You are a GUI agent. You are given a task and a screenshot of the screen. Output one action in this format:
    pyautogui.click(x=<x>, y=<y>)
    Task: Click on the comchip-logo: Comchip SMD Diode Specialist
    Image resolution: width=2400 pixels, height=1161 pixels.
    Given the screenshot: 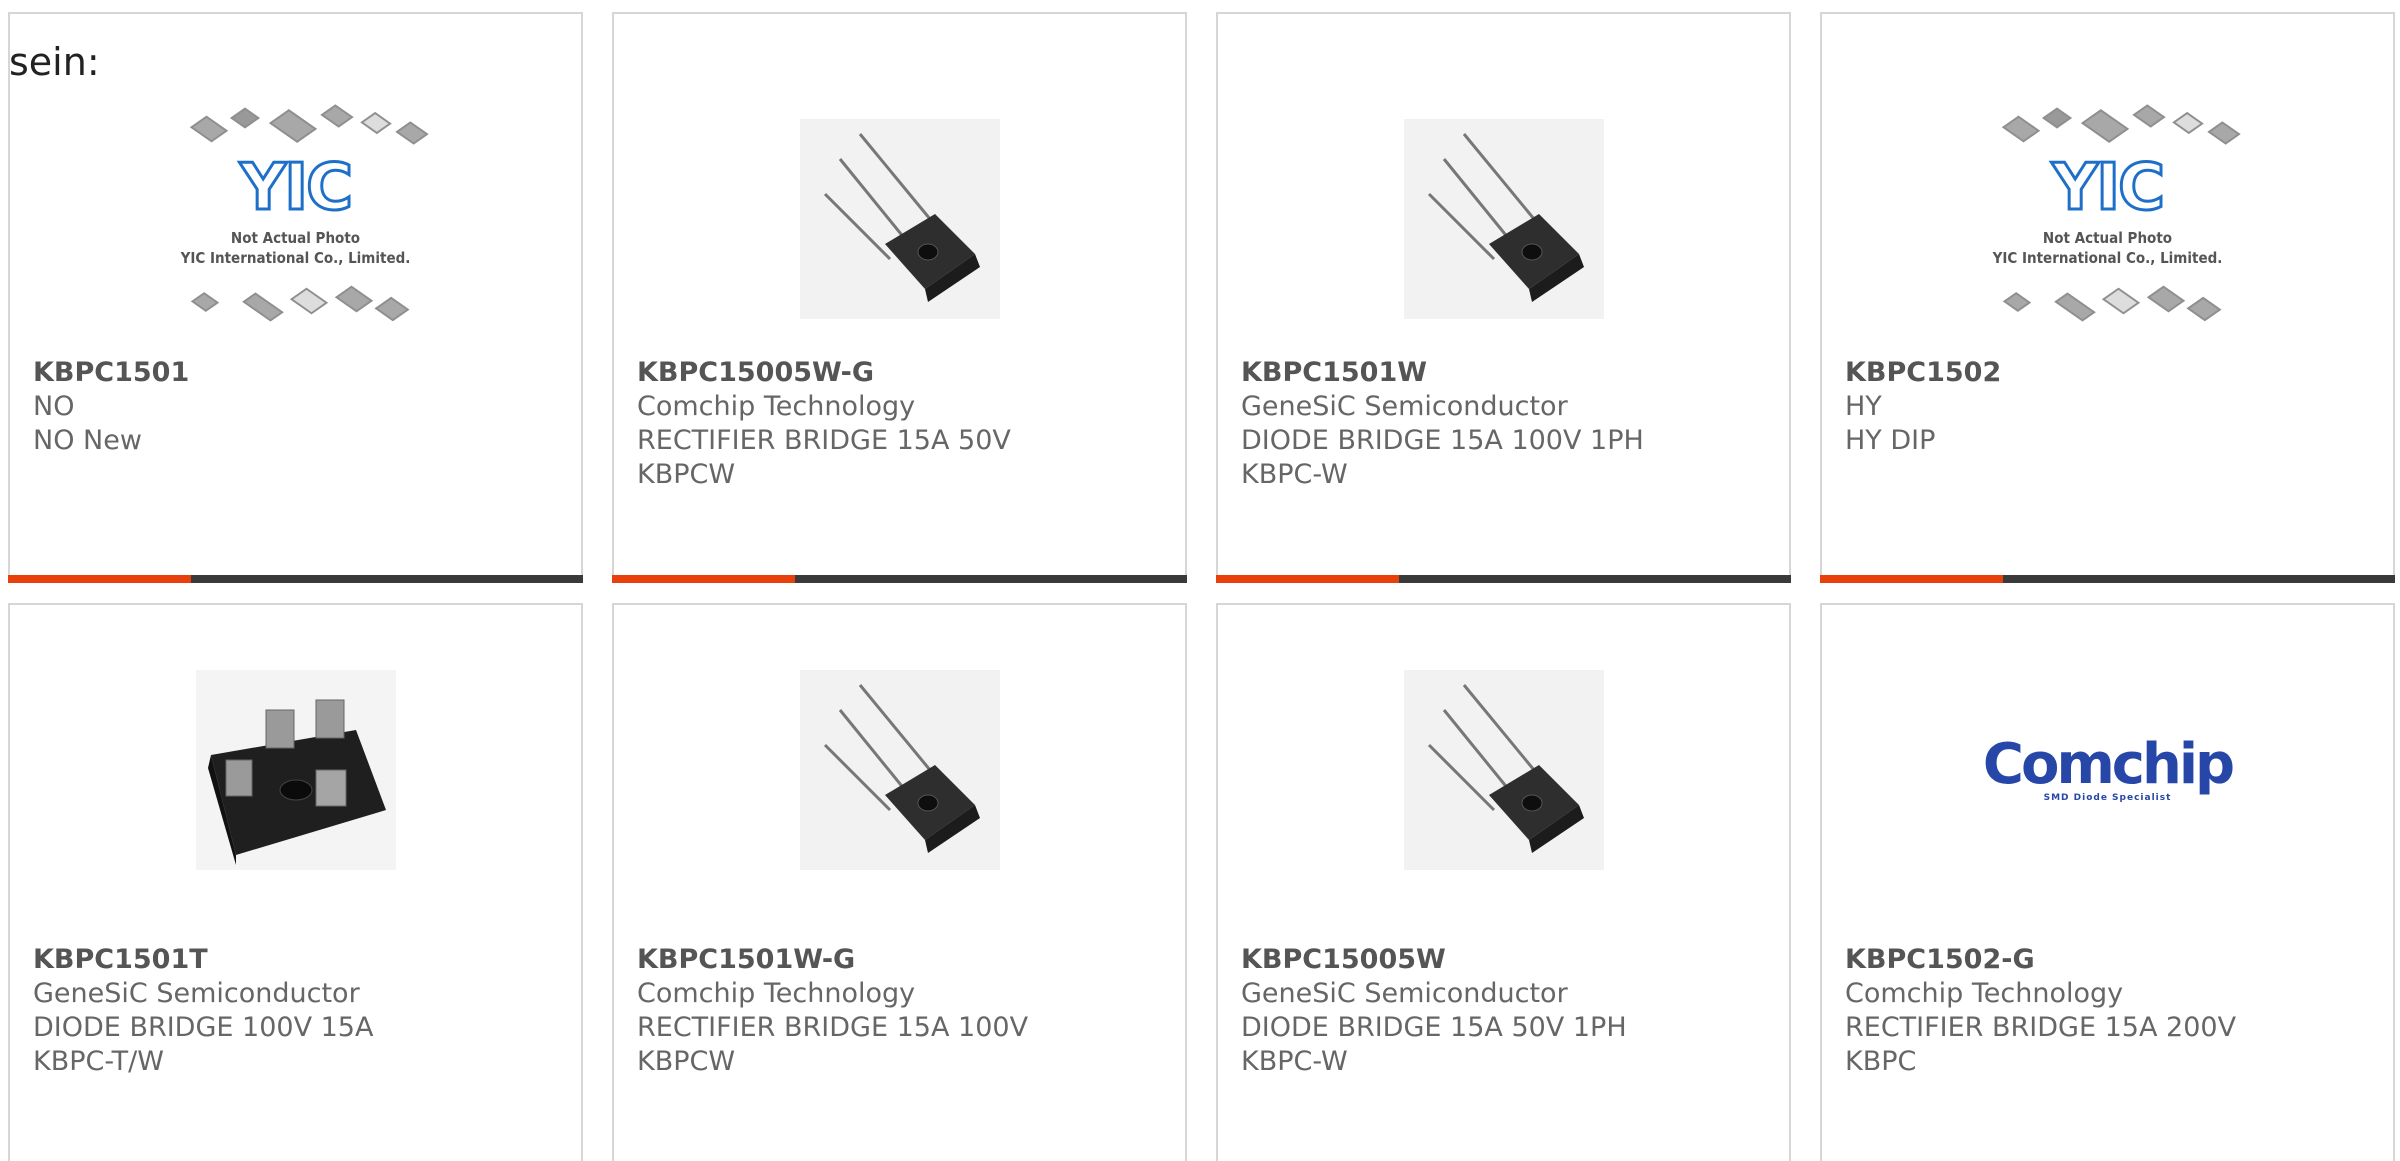 What is the action you would take?
    pyautogui.click(x=2108, y=768)
    